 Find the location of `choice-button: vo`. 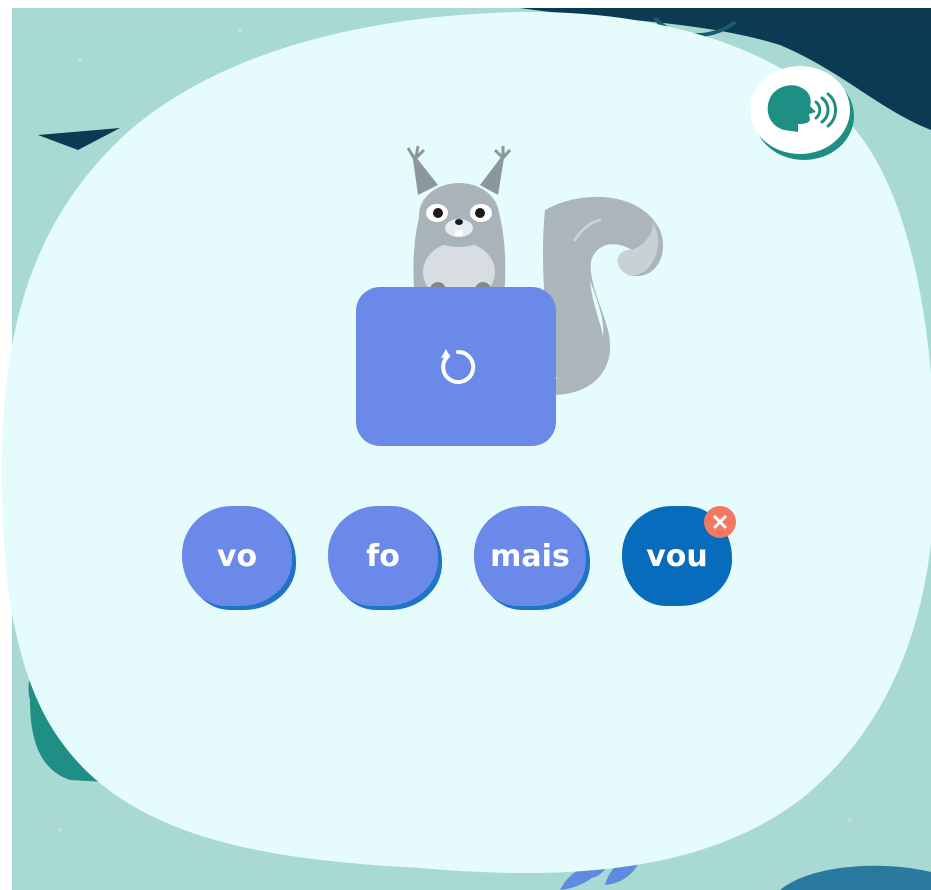

choice-button: vo is located at coordinates (237, 556).